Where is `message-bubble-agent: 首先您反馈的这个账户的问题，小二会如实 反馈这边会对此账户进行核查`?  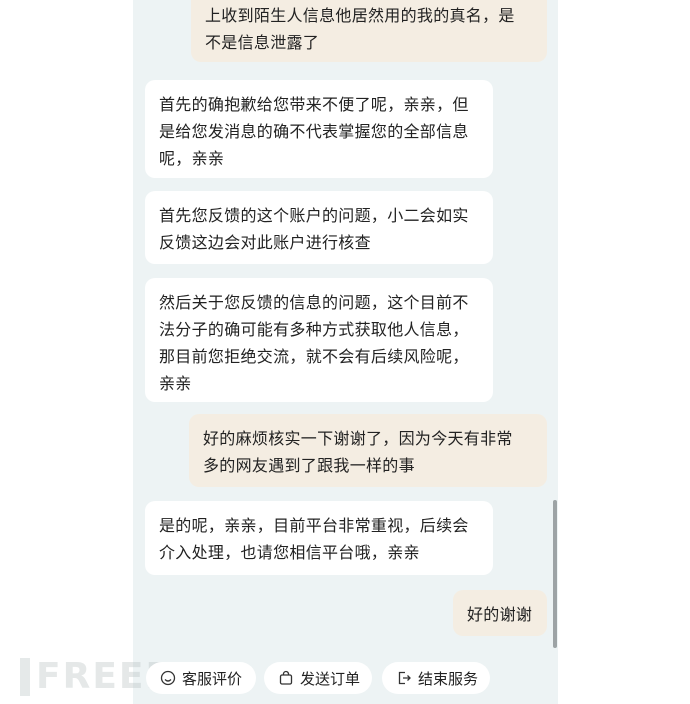
message-bubble-agent: 首先您反馈的这个账户的问题，小二会如实 反馈这边会对此账户进行核查 is located at coordinates (319, 227).